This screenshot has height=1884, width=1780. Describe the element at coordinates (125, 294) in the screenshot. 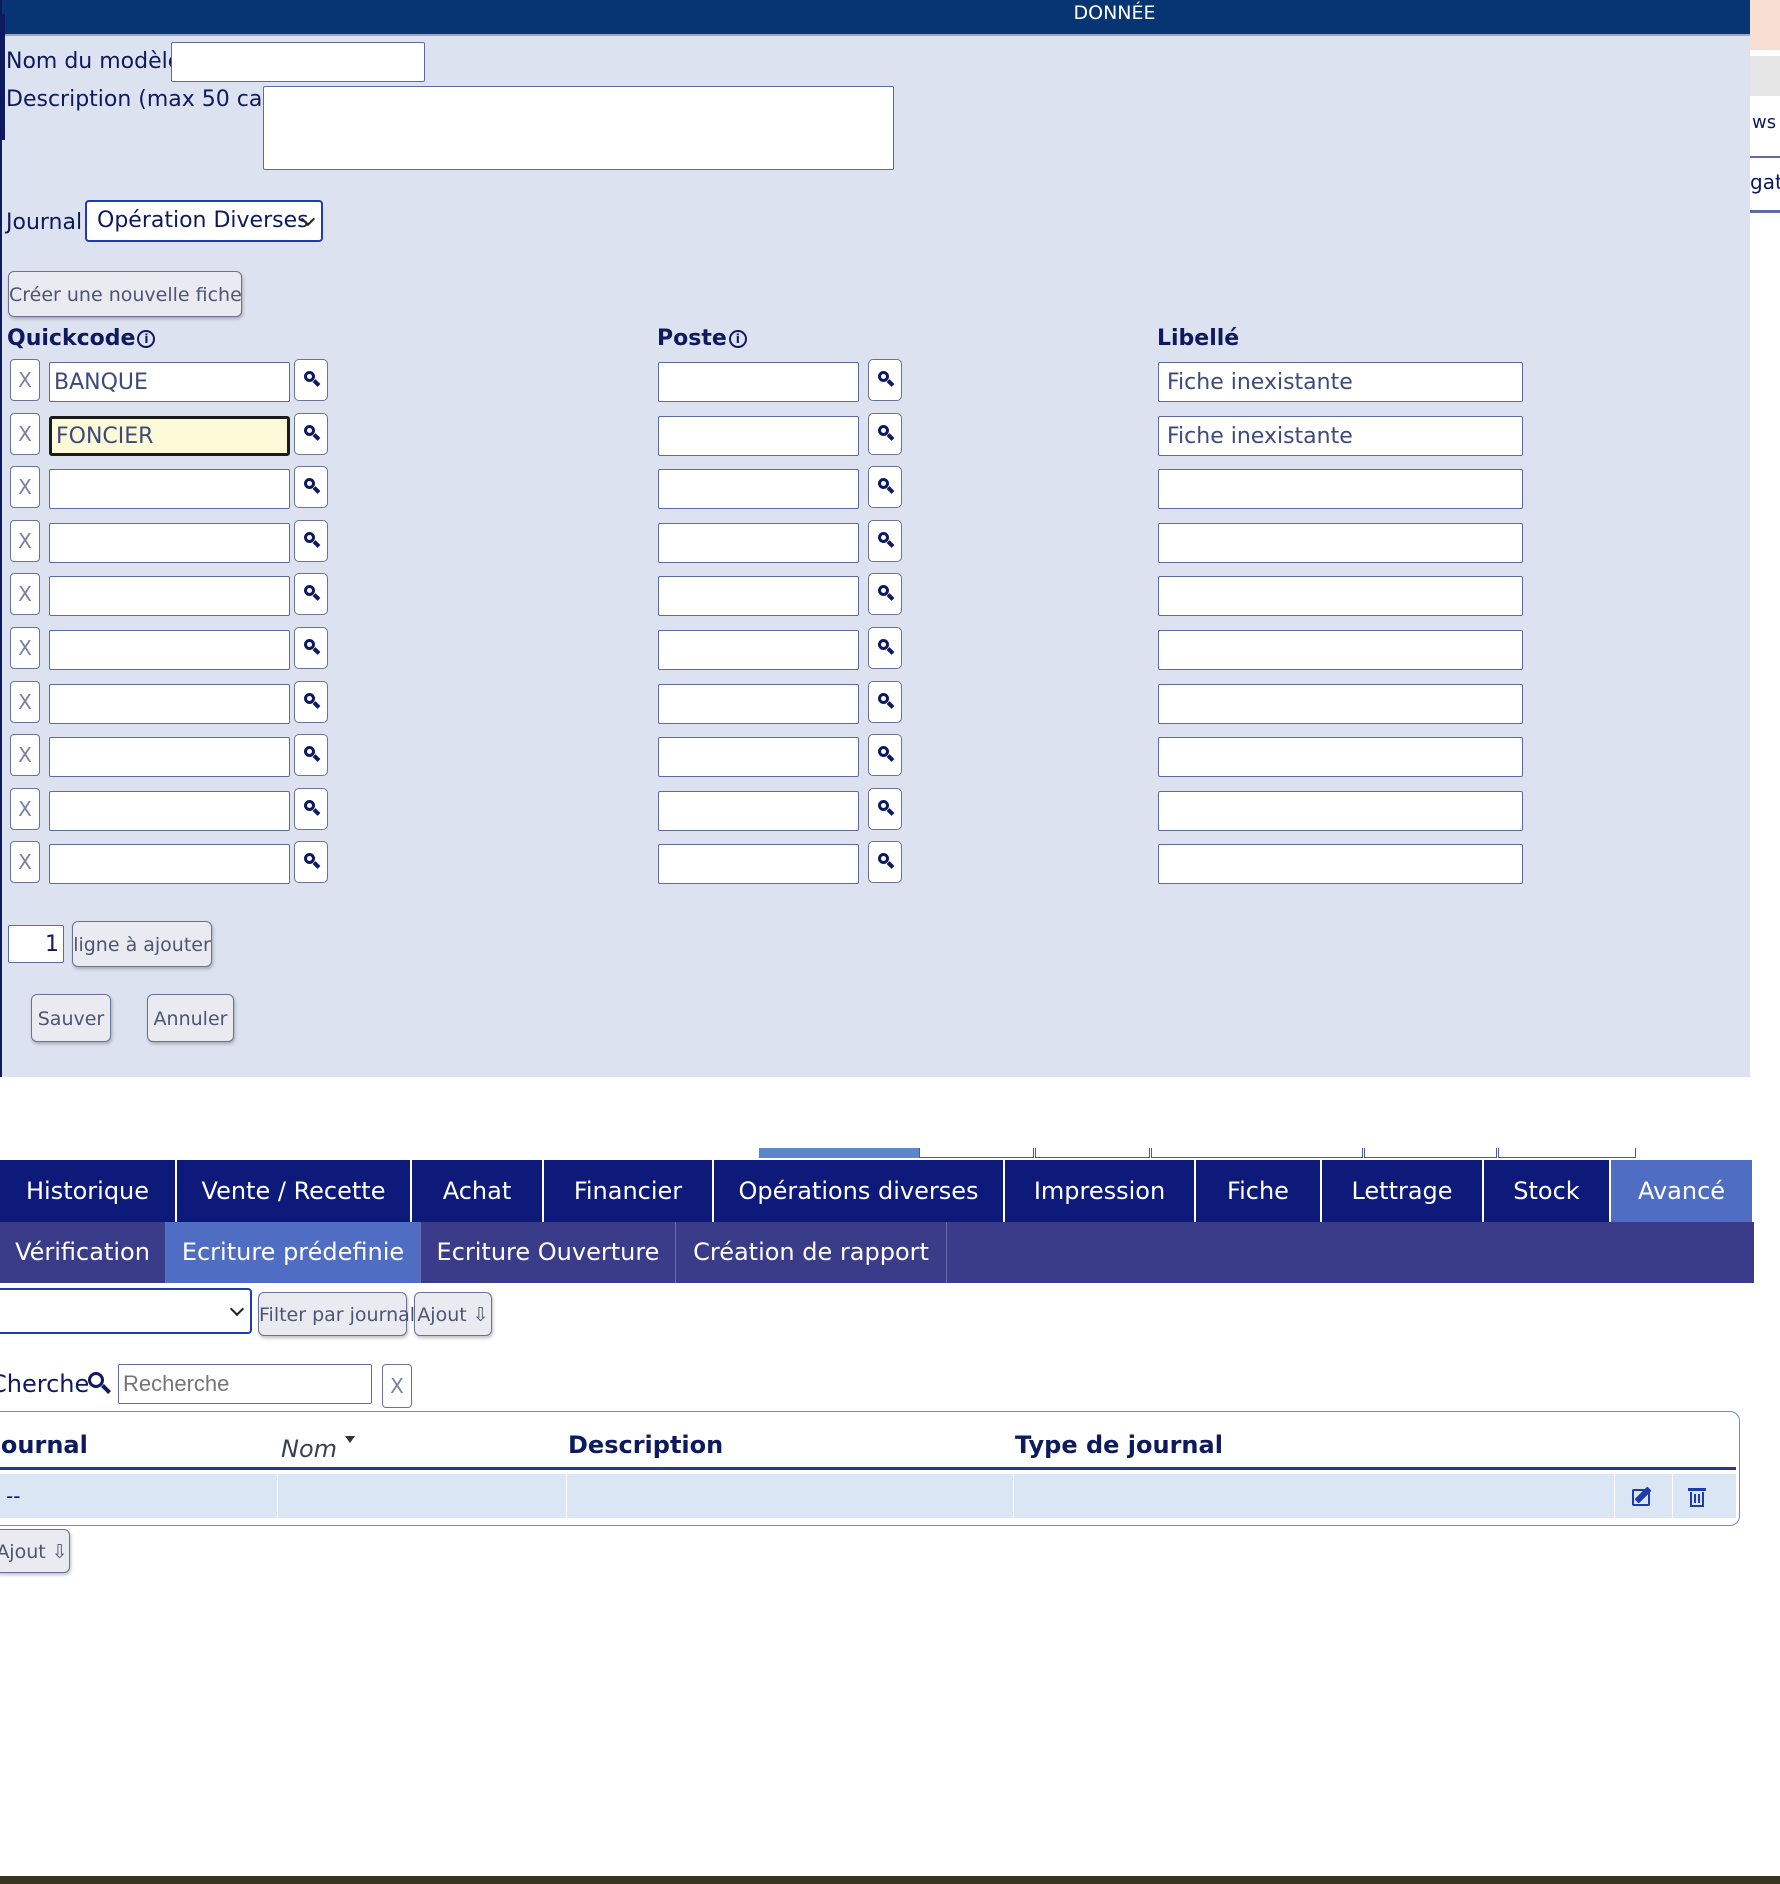

I see `create-card-button: Créer une nouvelle fiche` at that location.